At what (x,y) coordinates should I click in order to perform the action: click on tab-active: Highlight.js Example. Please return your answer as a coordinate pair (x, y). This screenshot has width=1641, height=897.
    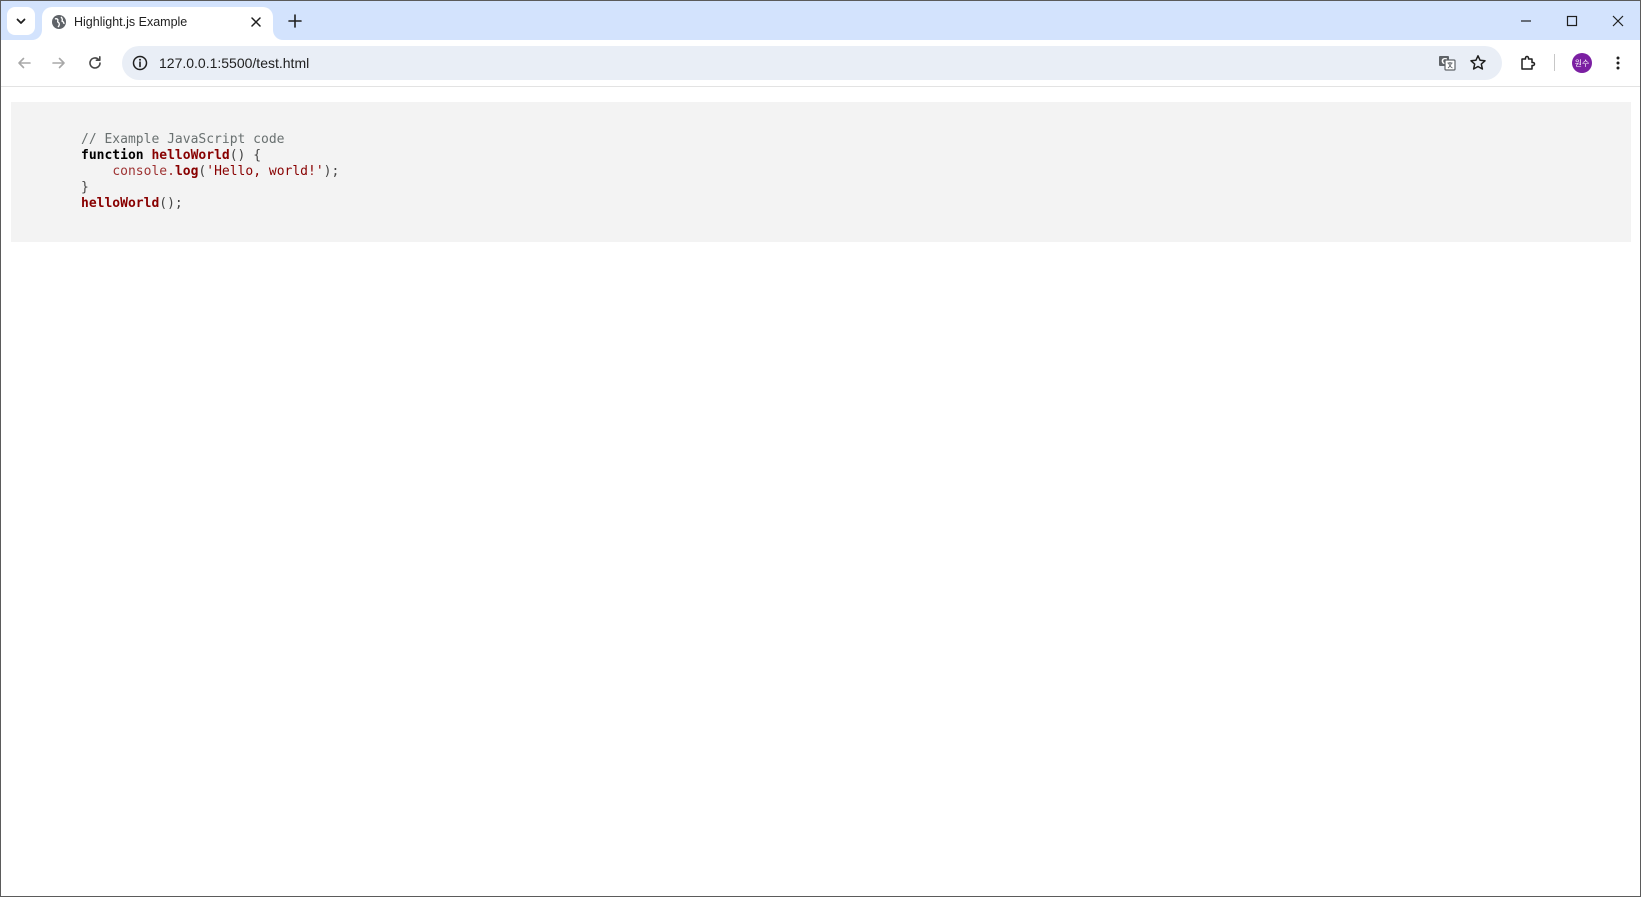
    Looking at the image, I should click on (157, 23).